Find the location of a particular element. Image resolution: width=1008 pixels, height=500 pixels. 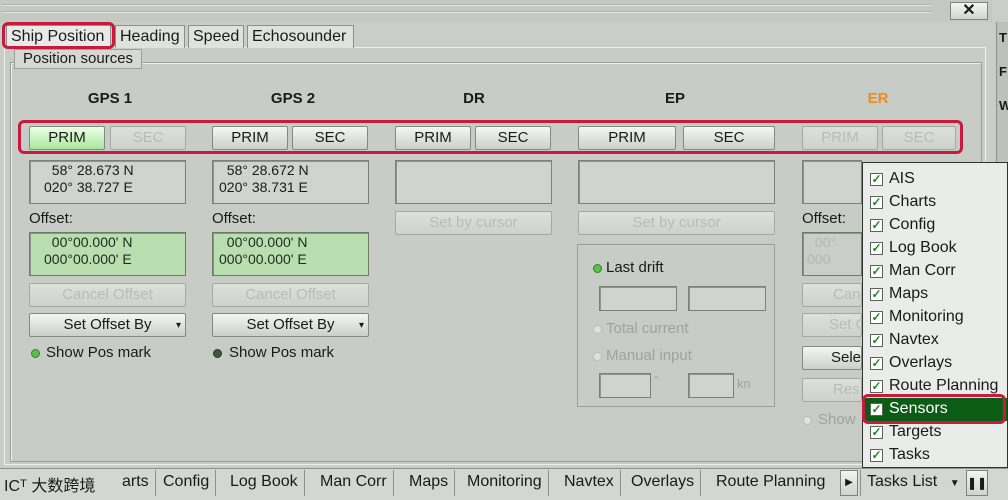

taskbar-item-maps: Maps is located at coordinates (429, 483).